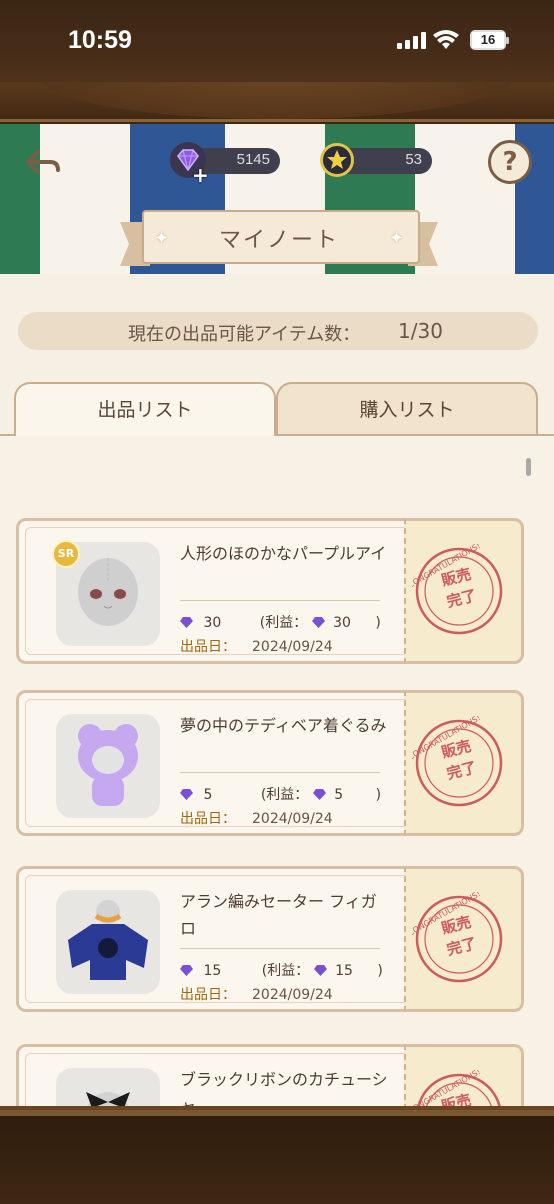 Image resolution: width=554 pixels, height=1204 pixels. I want to click on tab-purchases: 購入リスト, so click(407, 409).